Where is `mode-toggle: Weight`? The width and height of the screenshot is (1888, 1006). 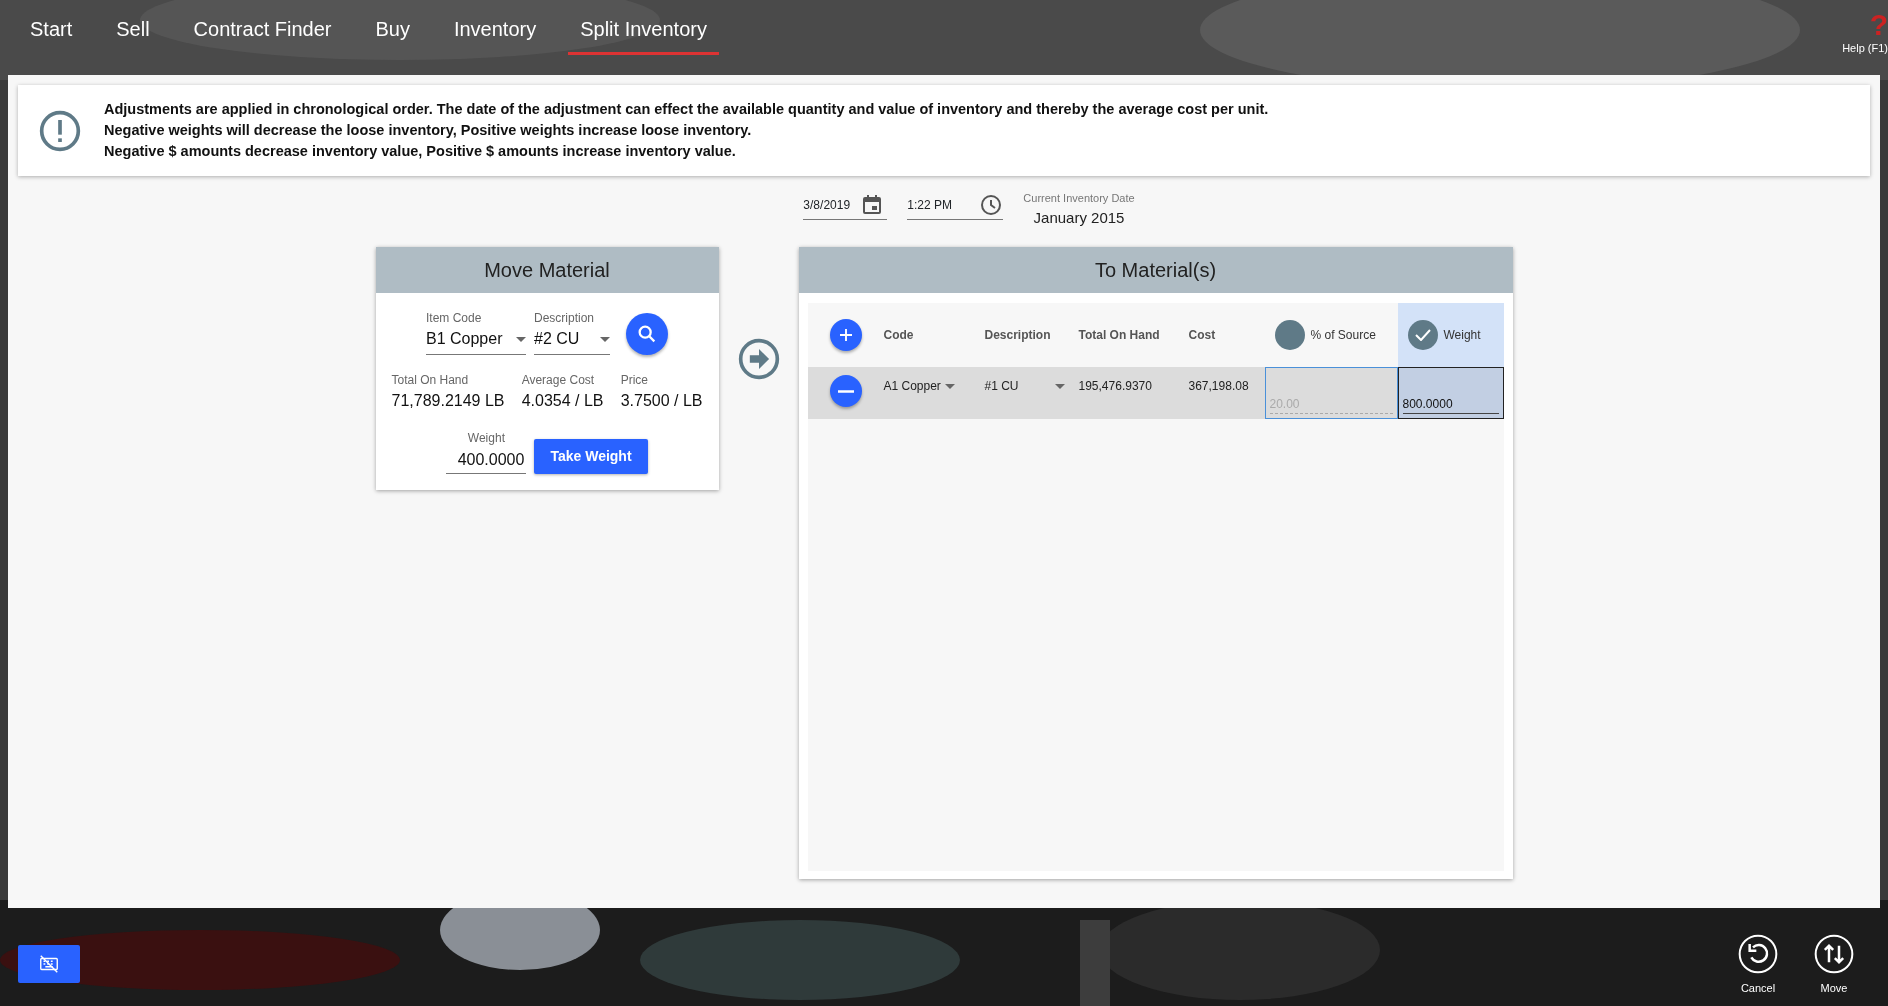 mode-toggle: Weight is located at coordinates (1450, 335).